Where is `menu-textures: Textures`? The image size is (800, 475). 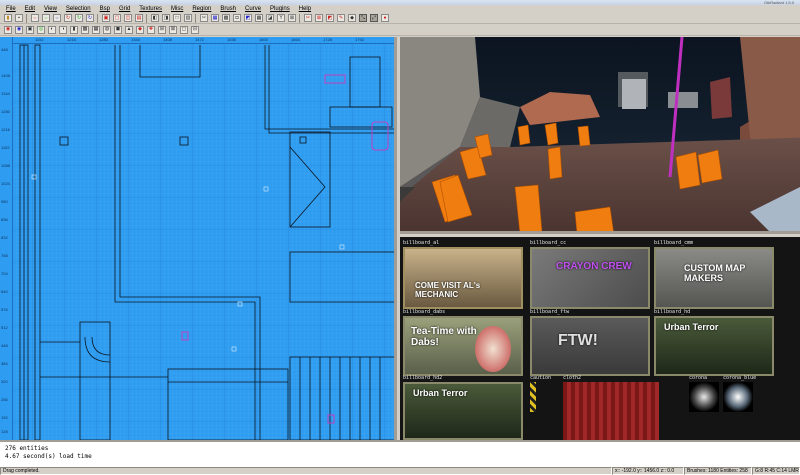 menu-textures: Textures is located at coordinates (150, 9).